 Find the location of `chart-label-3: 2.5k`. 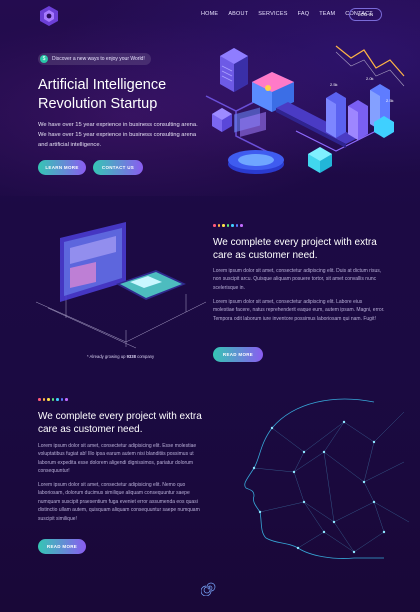

chart-label-3: 2.5k is located at coordinates (390, 100).